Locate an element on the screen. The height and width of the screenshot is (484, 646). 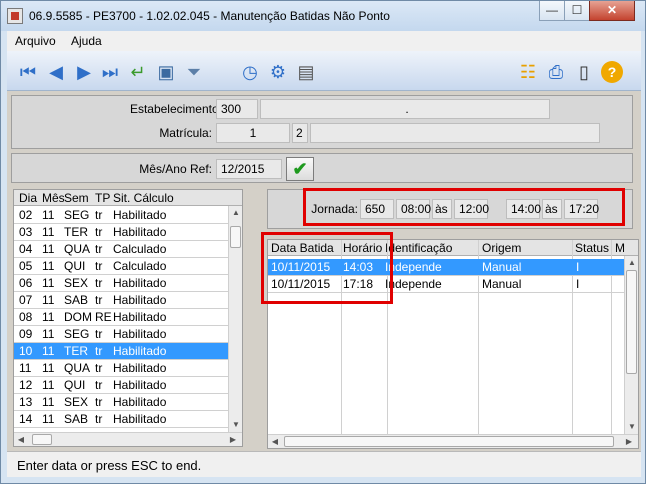
table-row: 05 11 QUI tr Calculado is located at coordinates (121, 266).